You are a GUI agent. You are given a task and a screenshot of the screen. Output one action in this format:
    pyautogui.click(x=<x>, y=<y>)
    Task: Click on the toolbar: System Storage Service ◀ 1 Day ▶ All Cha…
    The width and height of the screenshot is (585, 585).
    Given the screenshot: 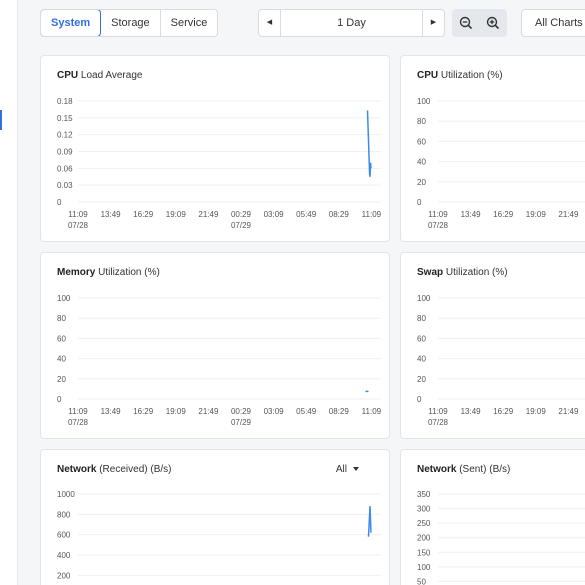 What is the action you would take?
    pyautogui.click(x=312, y=23)
    